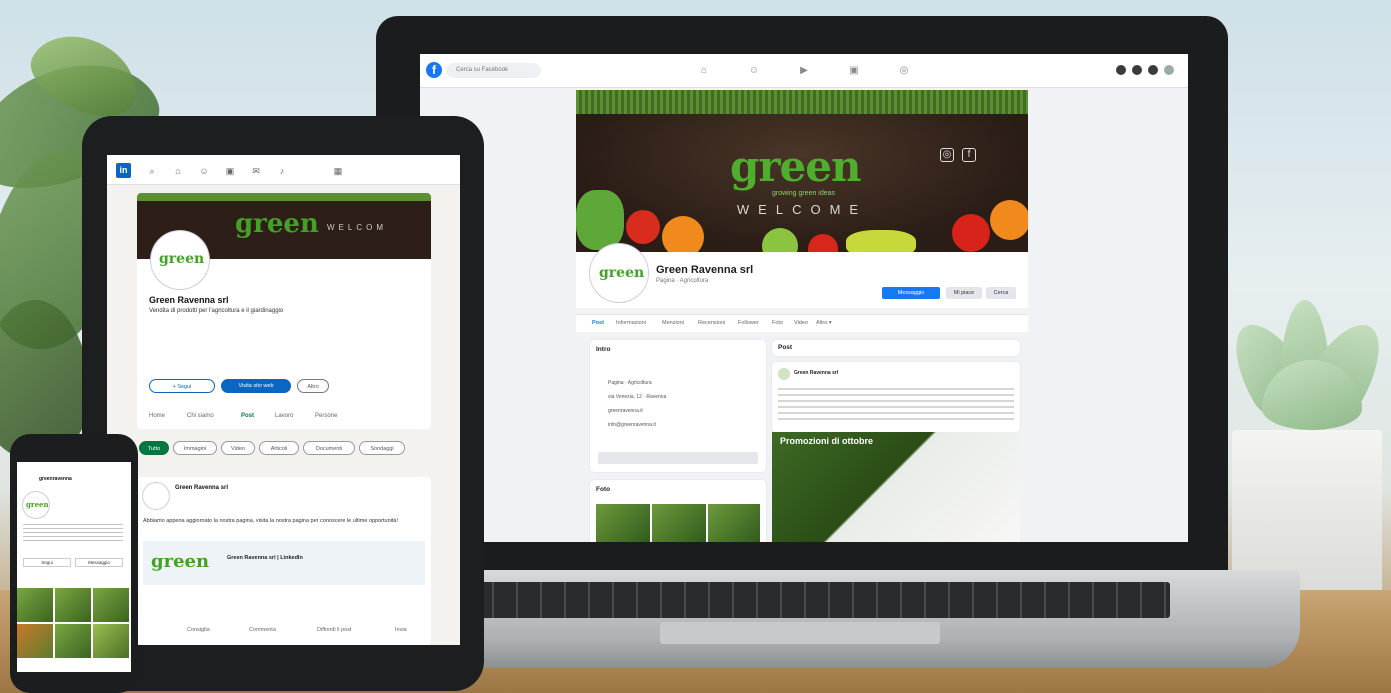  Describe the element at coordinates (74, 567) in the screenshot. I see `instagram-profile-screen: greenravenna green Segui Messaggio` at that location.